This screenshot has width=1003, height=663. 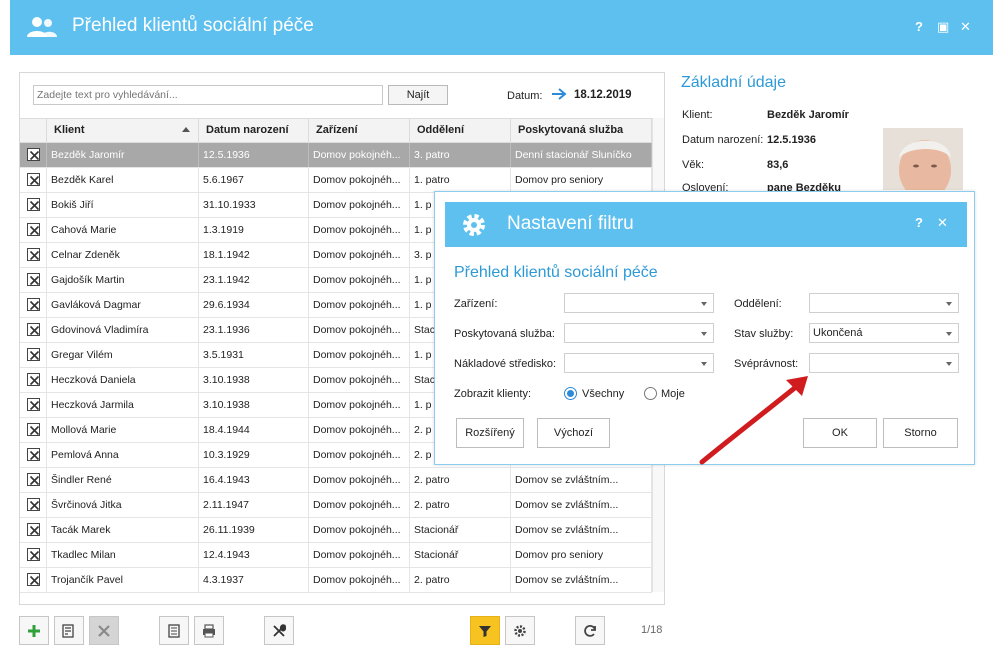 I want to click on facility-select, so click(x=639, y=303).